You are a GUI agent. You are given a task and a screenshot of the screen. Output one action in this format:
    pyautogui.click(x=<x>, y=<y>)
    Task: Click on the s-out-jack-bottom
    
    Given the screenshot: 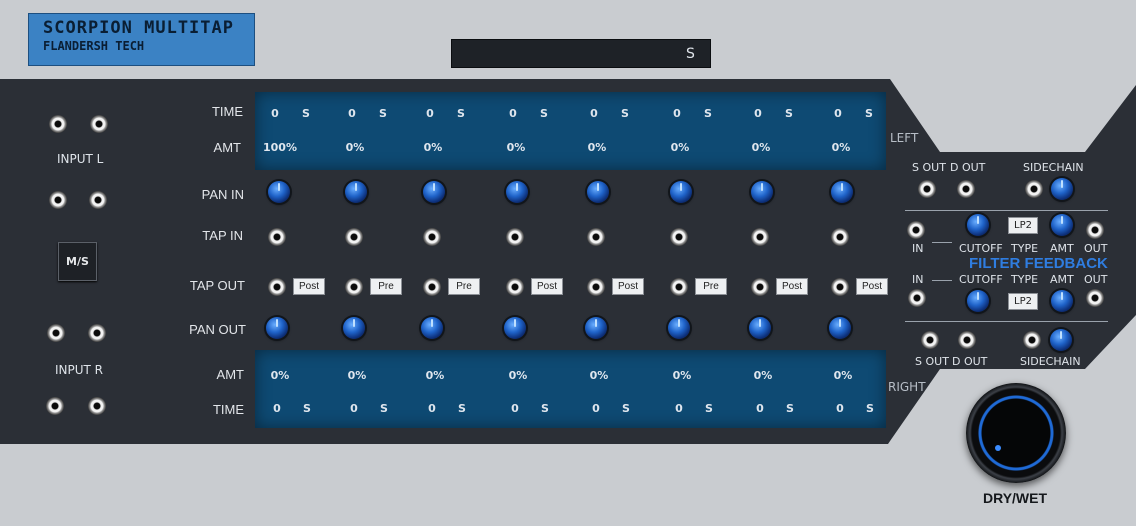 What is the action you would take?
    pyautogui.click(x=930, y=340)
    